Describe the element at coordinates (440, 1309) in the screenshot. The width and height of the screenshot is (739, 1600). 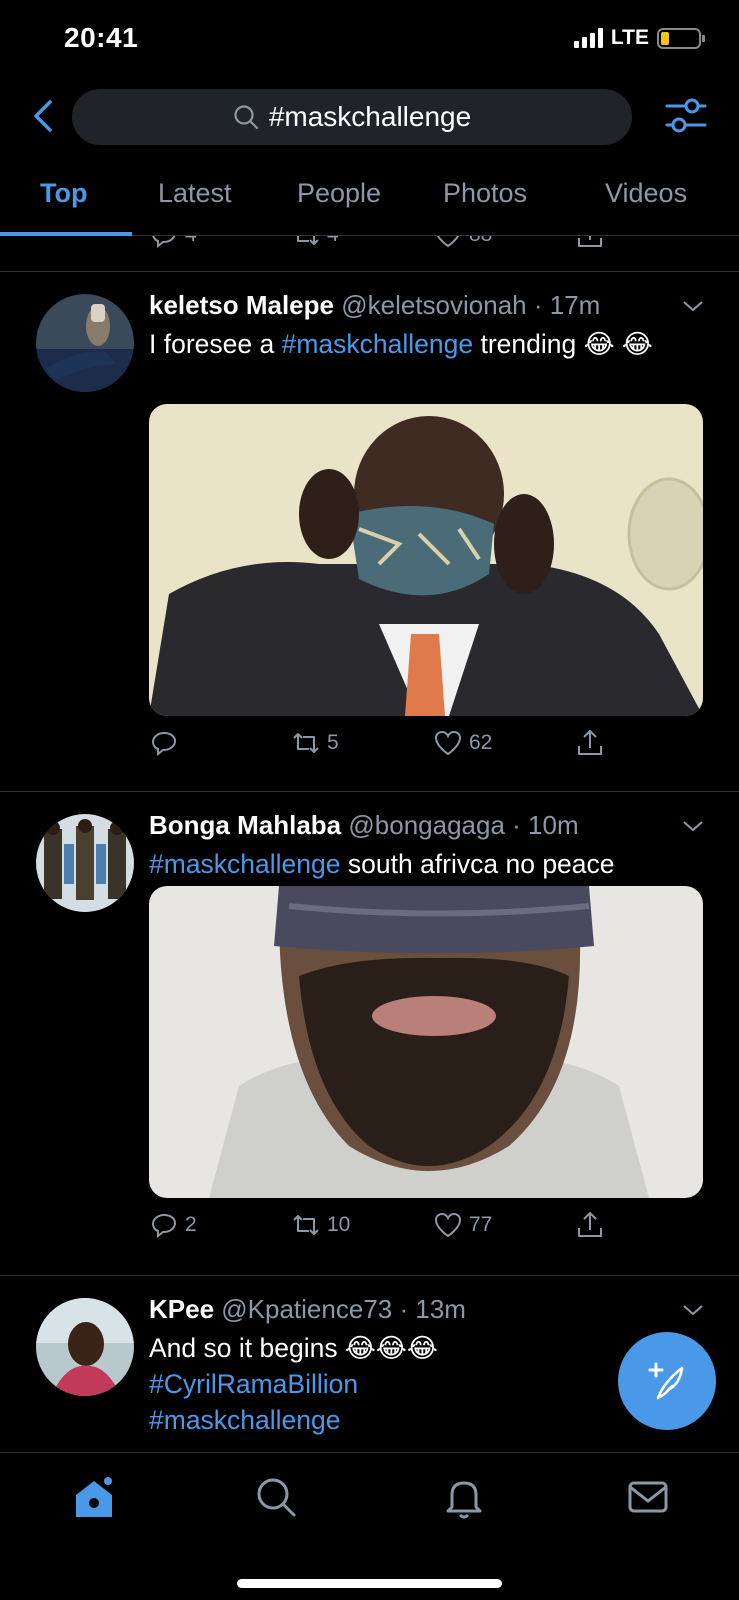
I see `tweet-time: 13m` at that location.